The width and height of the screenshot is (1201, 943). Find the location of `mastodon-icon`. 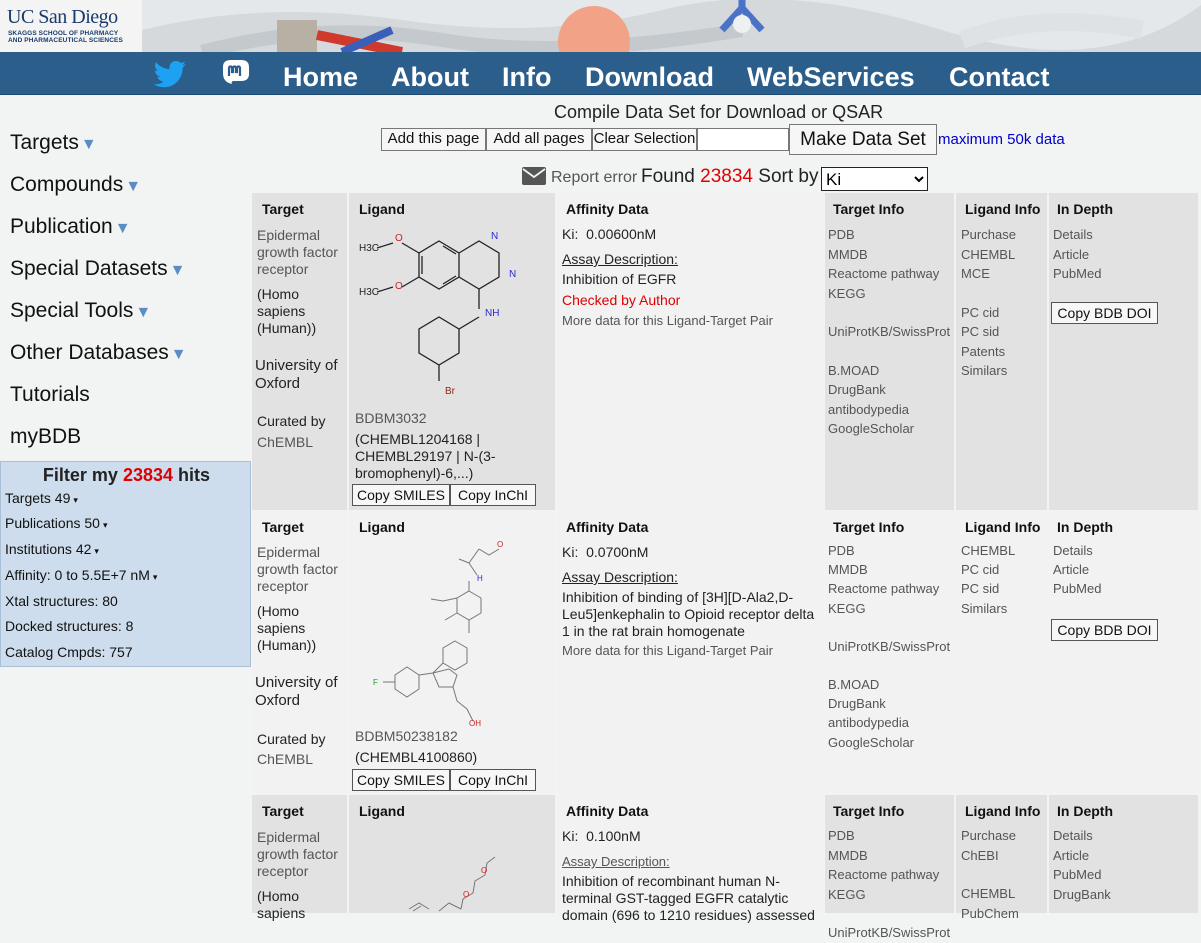

mastodon-icon is located at coordinates (236, 73).